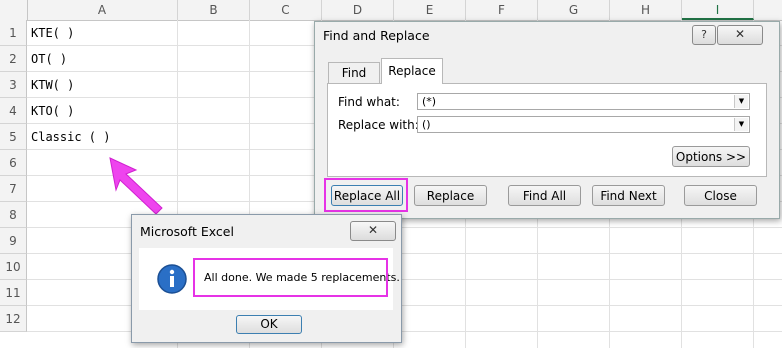  Describe the element at coordinates (583, 124) in the screenshot. I see `replace-with-input: () ▼` at that location.